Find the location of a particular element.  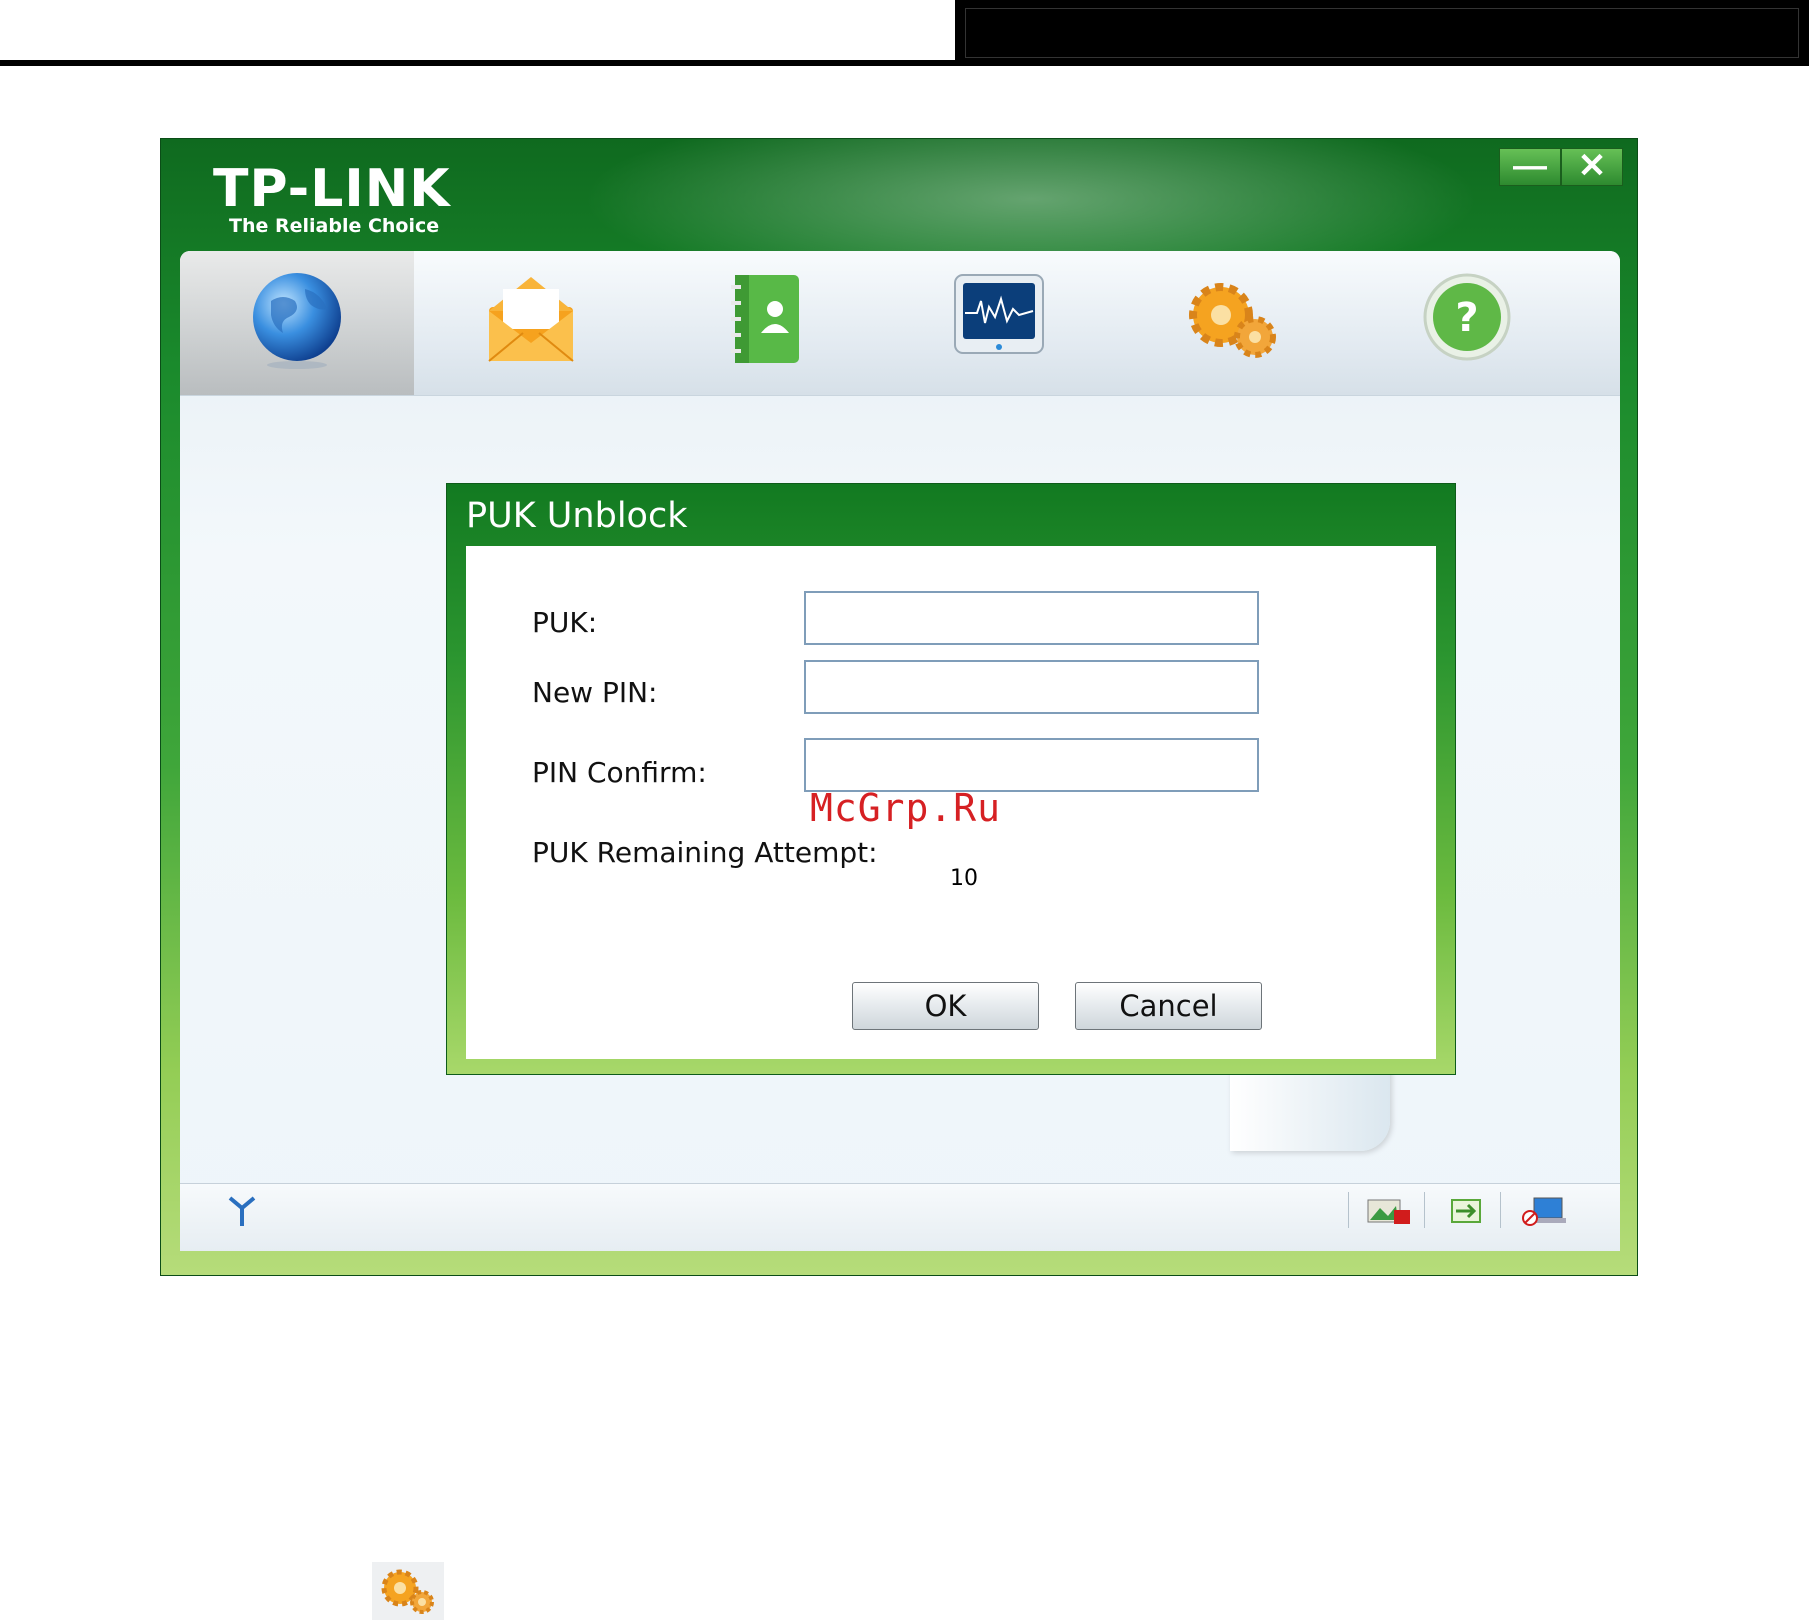

toolbar-item-help: ? is located at coordinates (1467, 323).